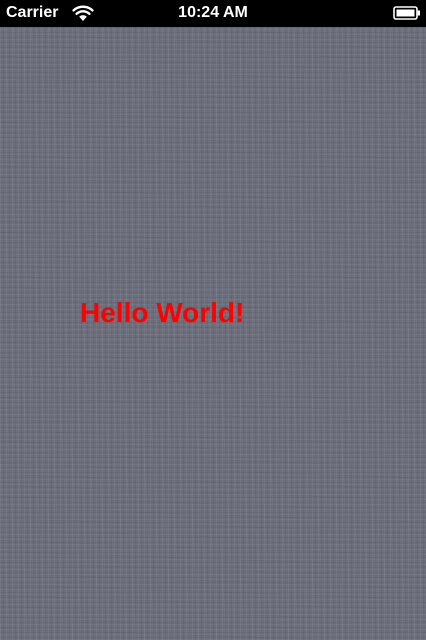 Image resolution: width=426 pixels, height=640 pixels. I want to click on status-time: 10:24 AM, so click(213, 12).